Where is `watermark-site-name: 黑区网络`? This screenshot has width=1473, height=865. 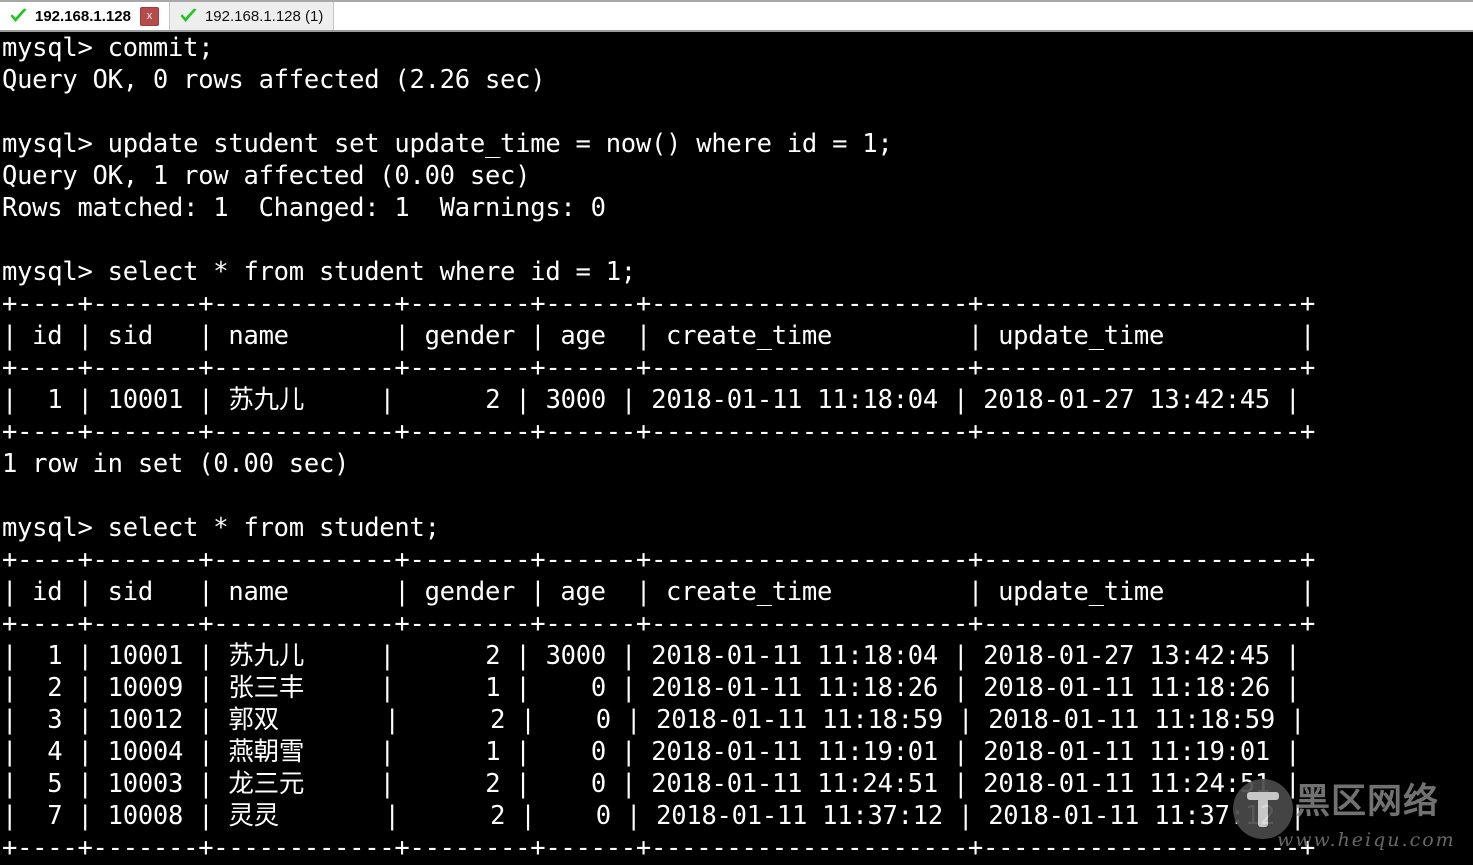
watermark-site-name: 黑区网络 is located at coordinates (1367, 802).